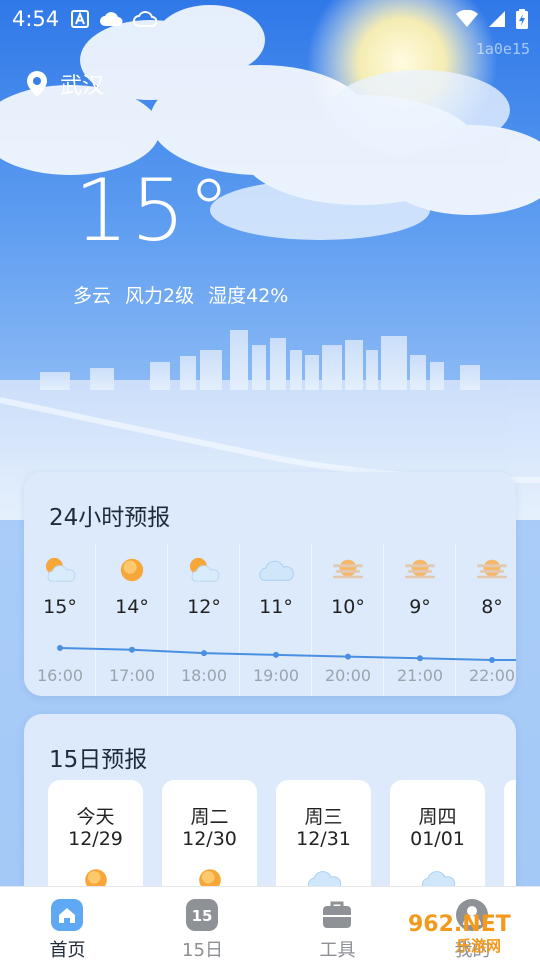 This screenshot has width=540, height=961. I want to click on daily-date: 12/29, so click(95, 839).